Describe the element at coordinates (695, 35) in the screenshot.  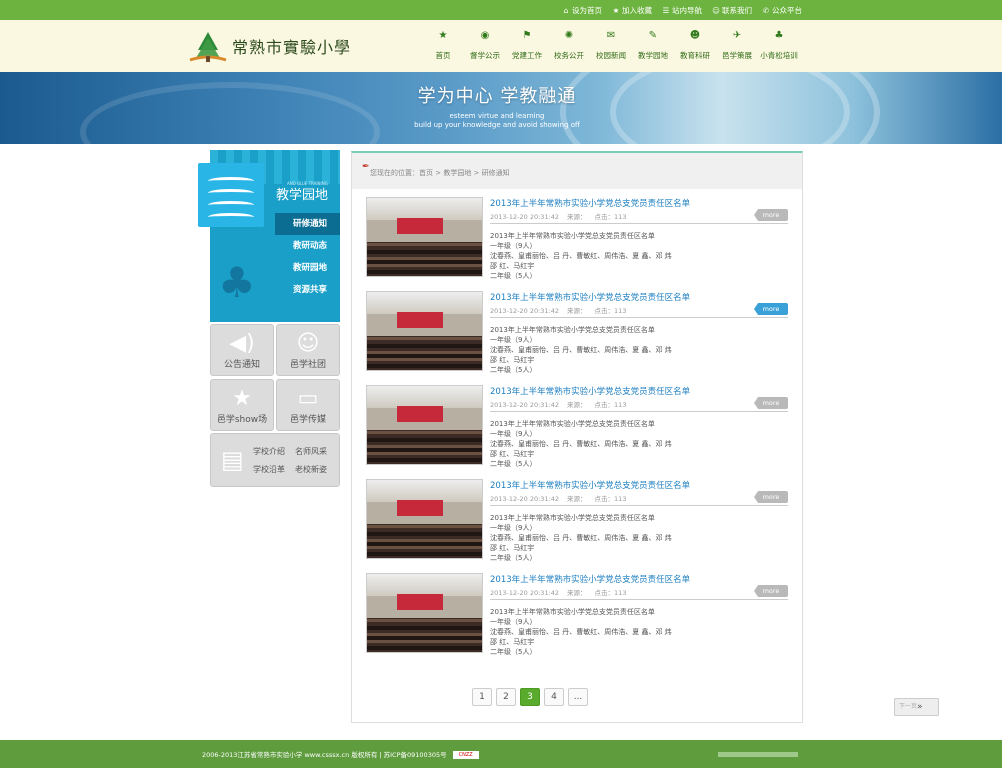
I see `person-icon: ☻` at that location.